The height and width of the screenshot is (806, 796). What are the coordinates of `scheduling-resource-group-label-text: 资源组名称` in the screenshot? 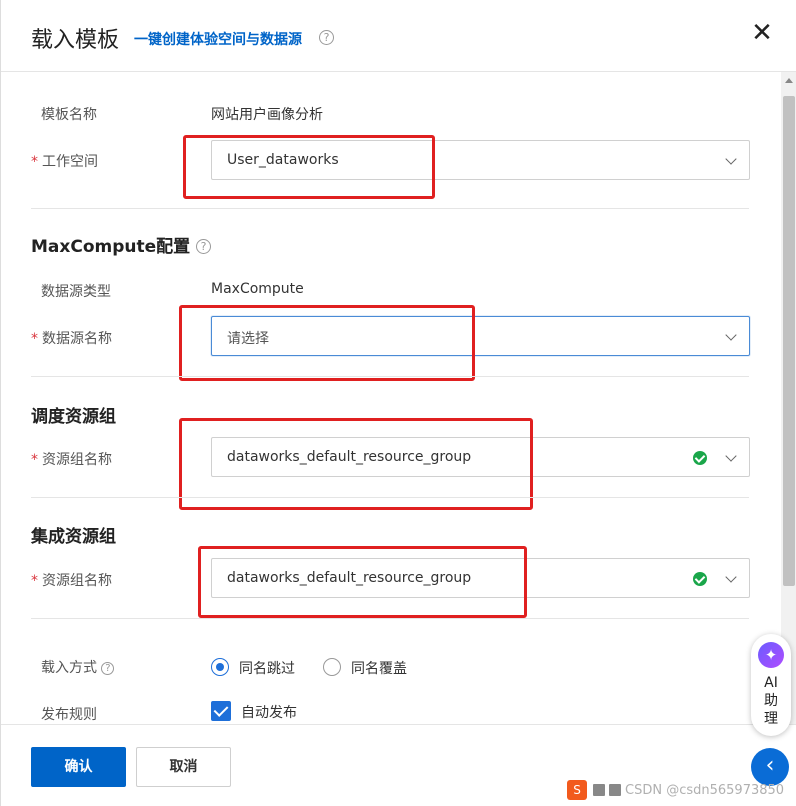 It's located at (77, 460).